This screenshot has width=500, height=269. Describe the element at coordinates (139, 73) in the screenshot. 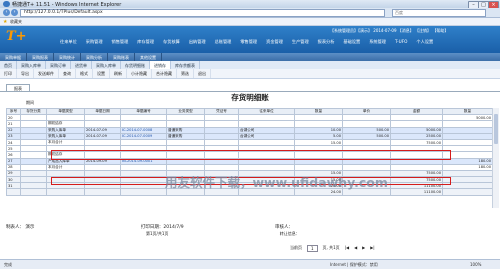

I see `toolbar-button: 小计隐藏` at that location.